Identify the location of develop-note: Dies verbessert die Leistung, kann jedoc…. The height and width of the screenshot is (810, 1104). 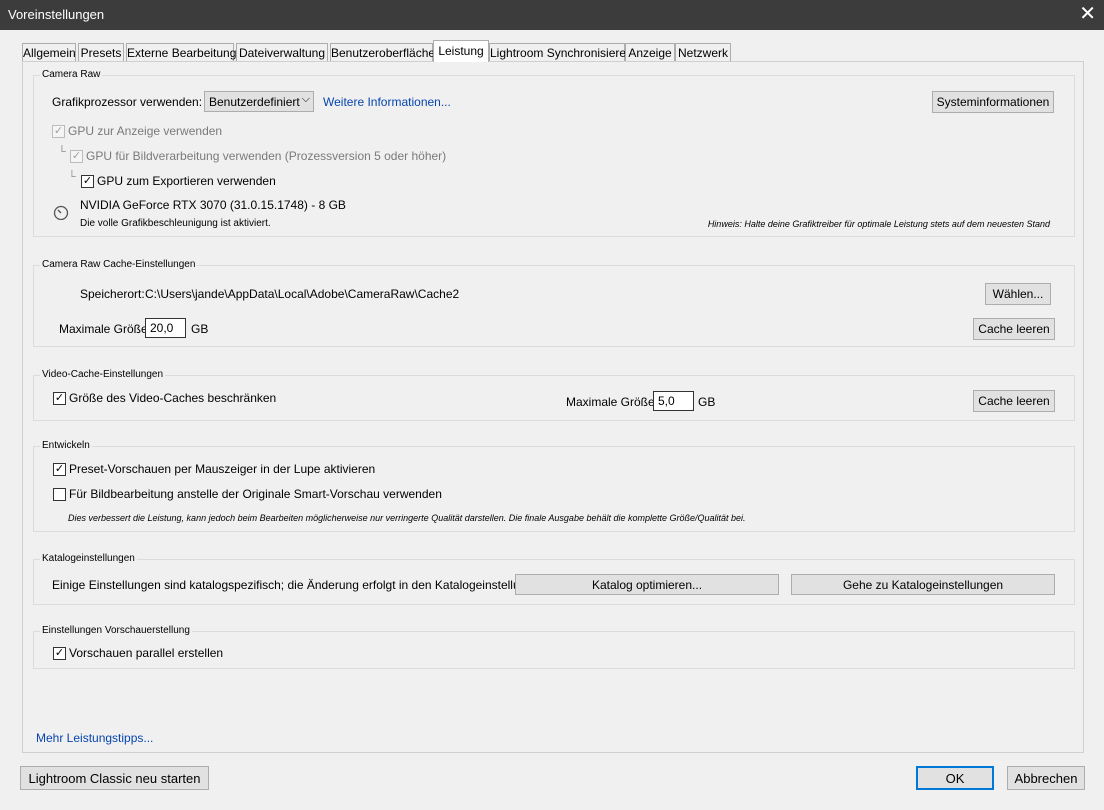
(407, 518).